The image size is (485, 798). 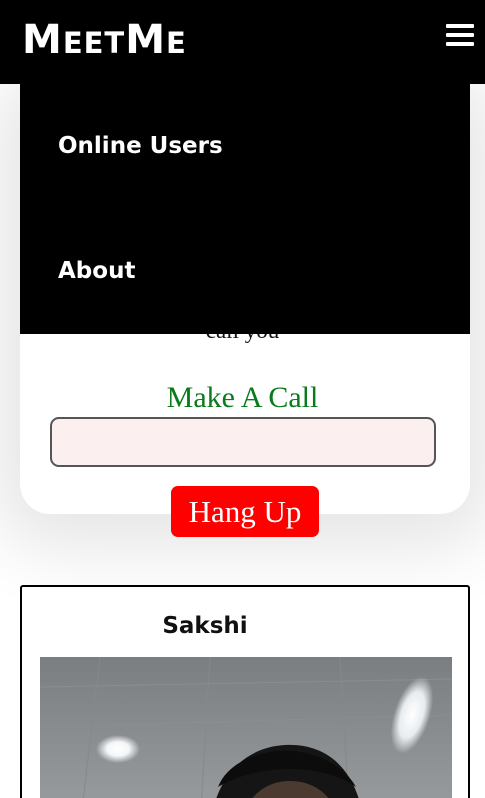 I want to click on logo-letter-m1: M, so click(x=42, y=40).